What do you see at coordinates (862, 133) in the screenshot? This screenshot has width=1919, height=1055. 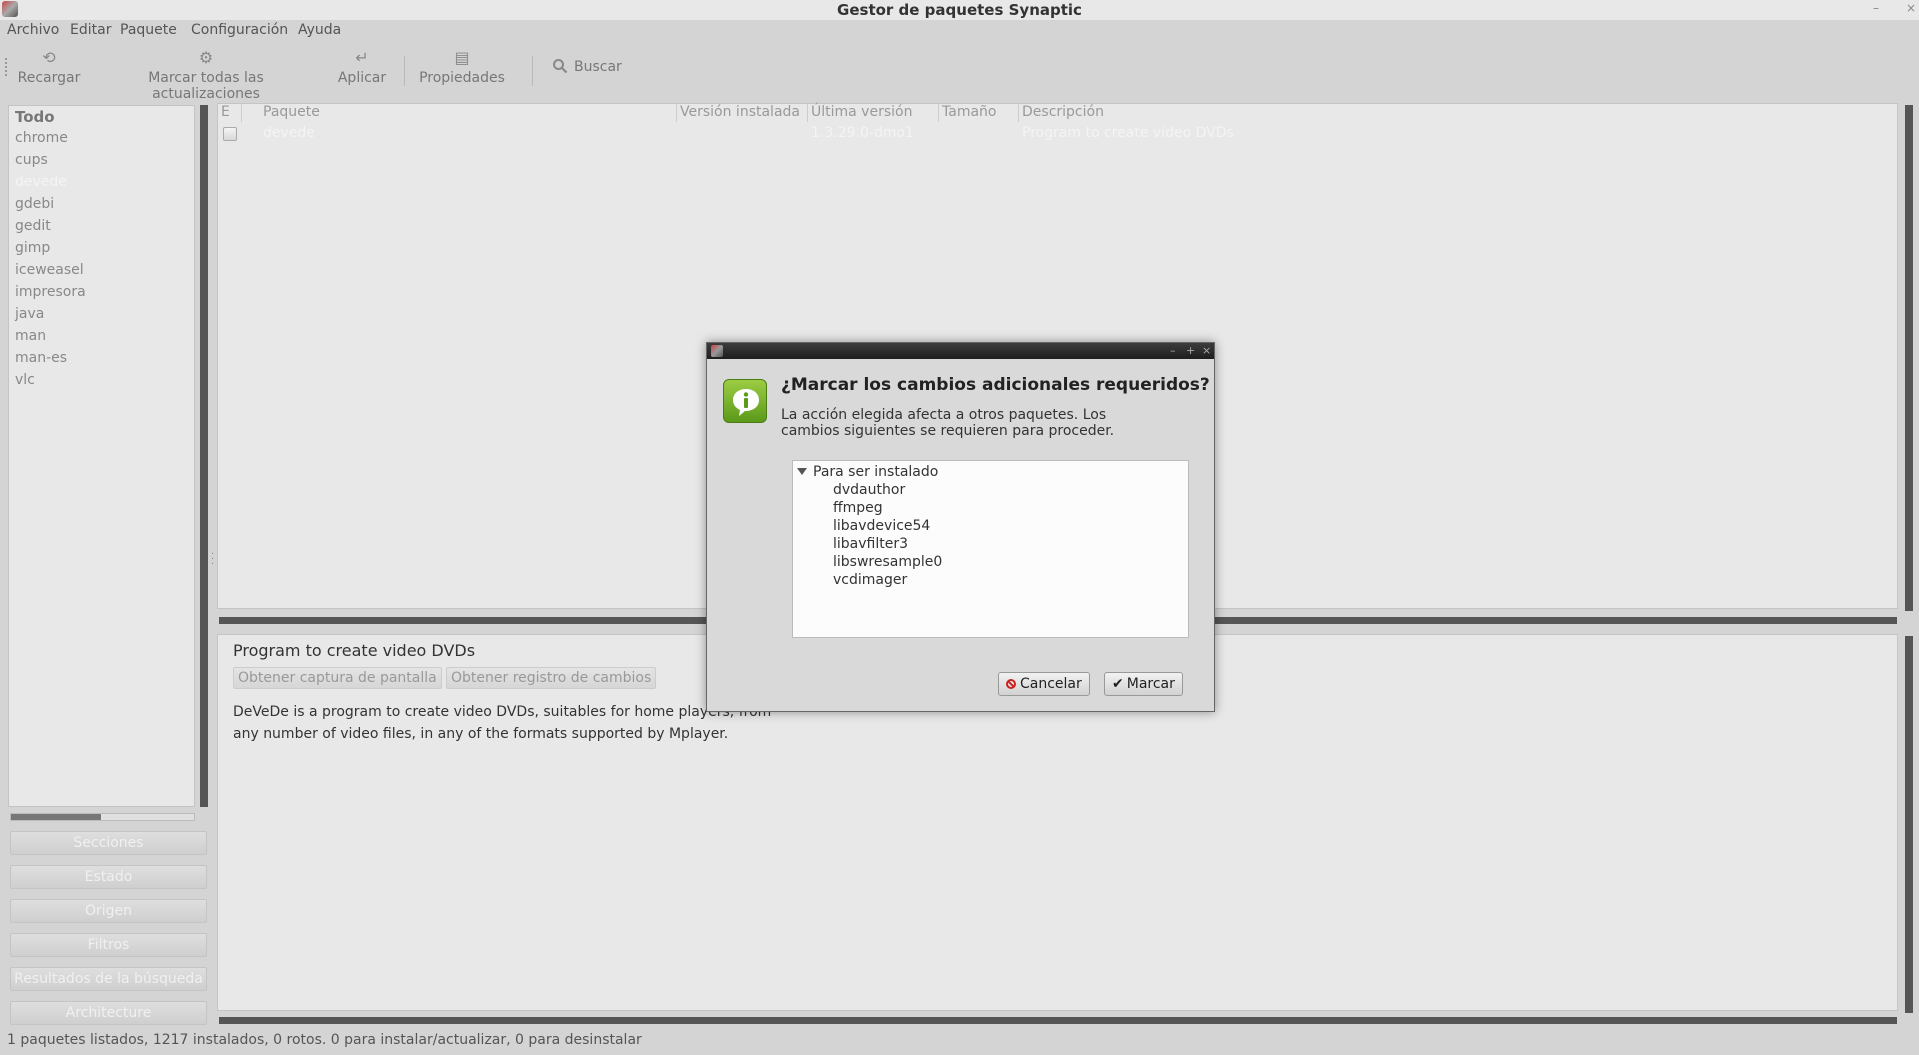 I see `latest-version: 1.3.29.0-dmo1` at bounding box center [862, 133].